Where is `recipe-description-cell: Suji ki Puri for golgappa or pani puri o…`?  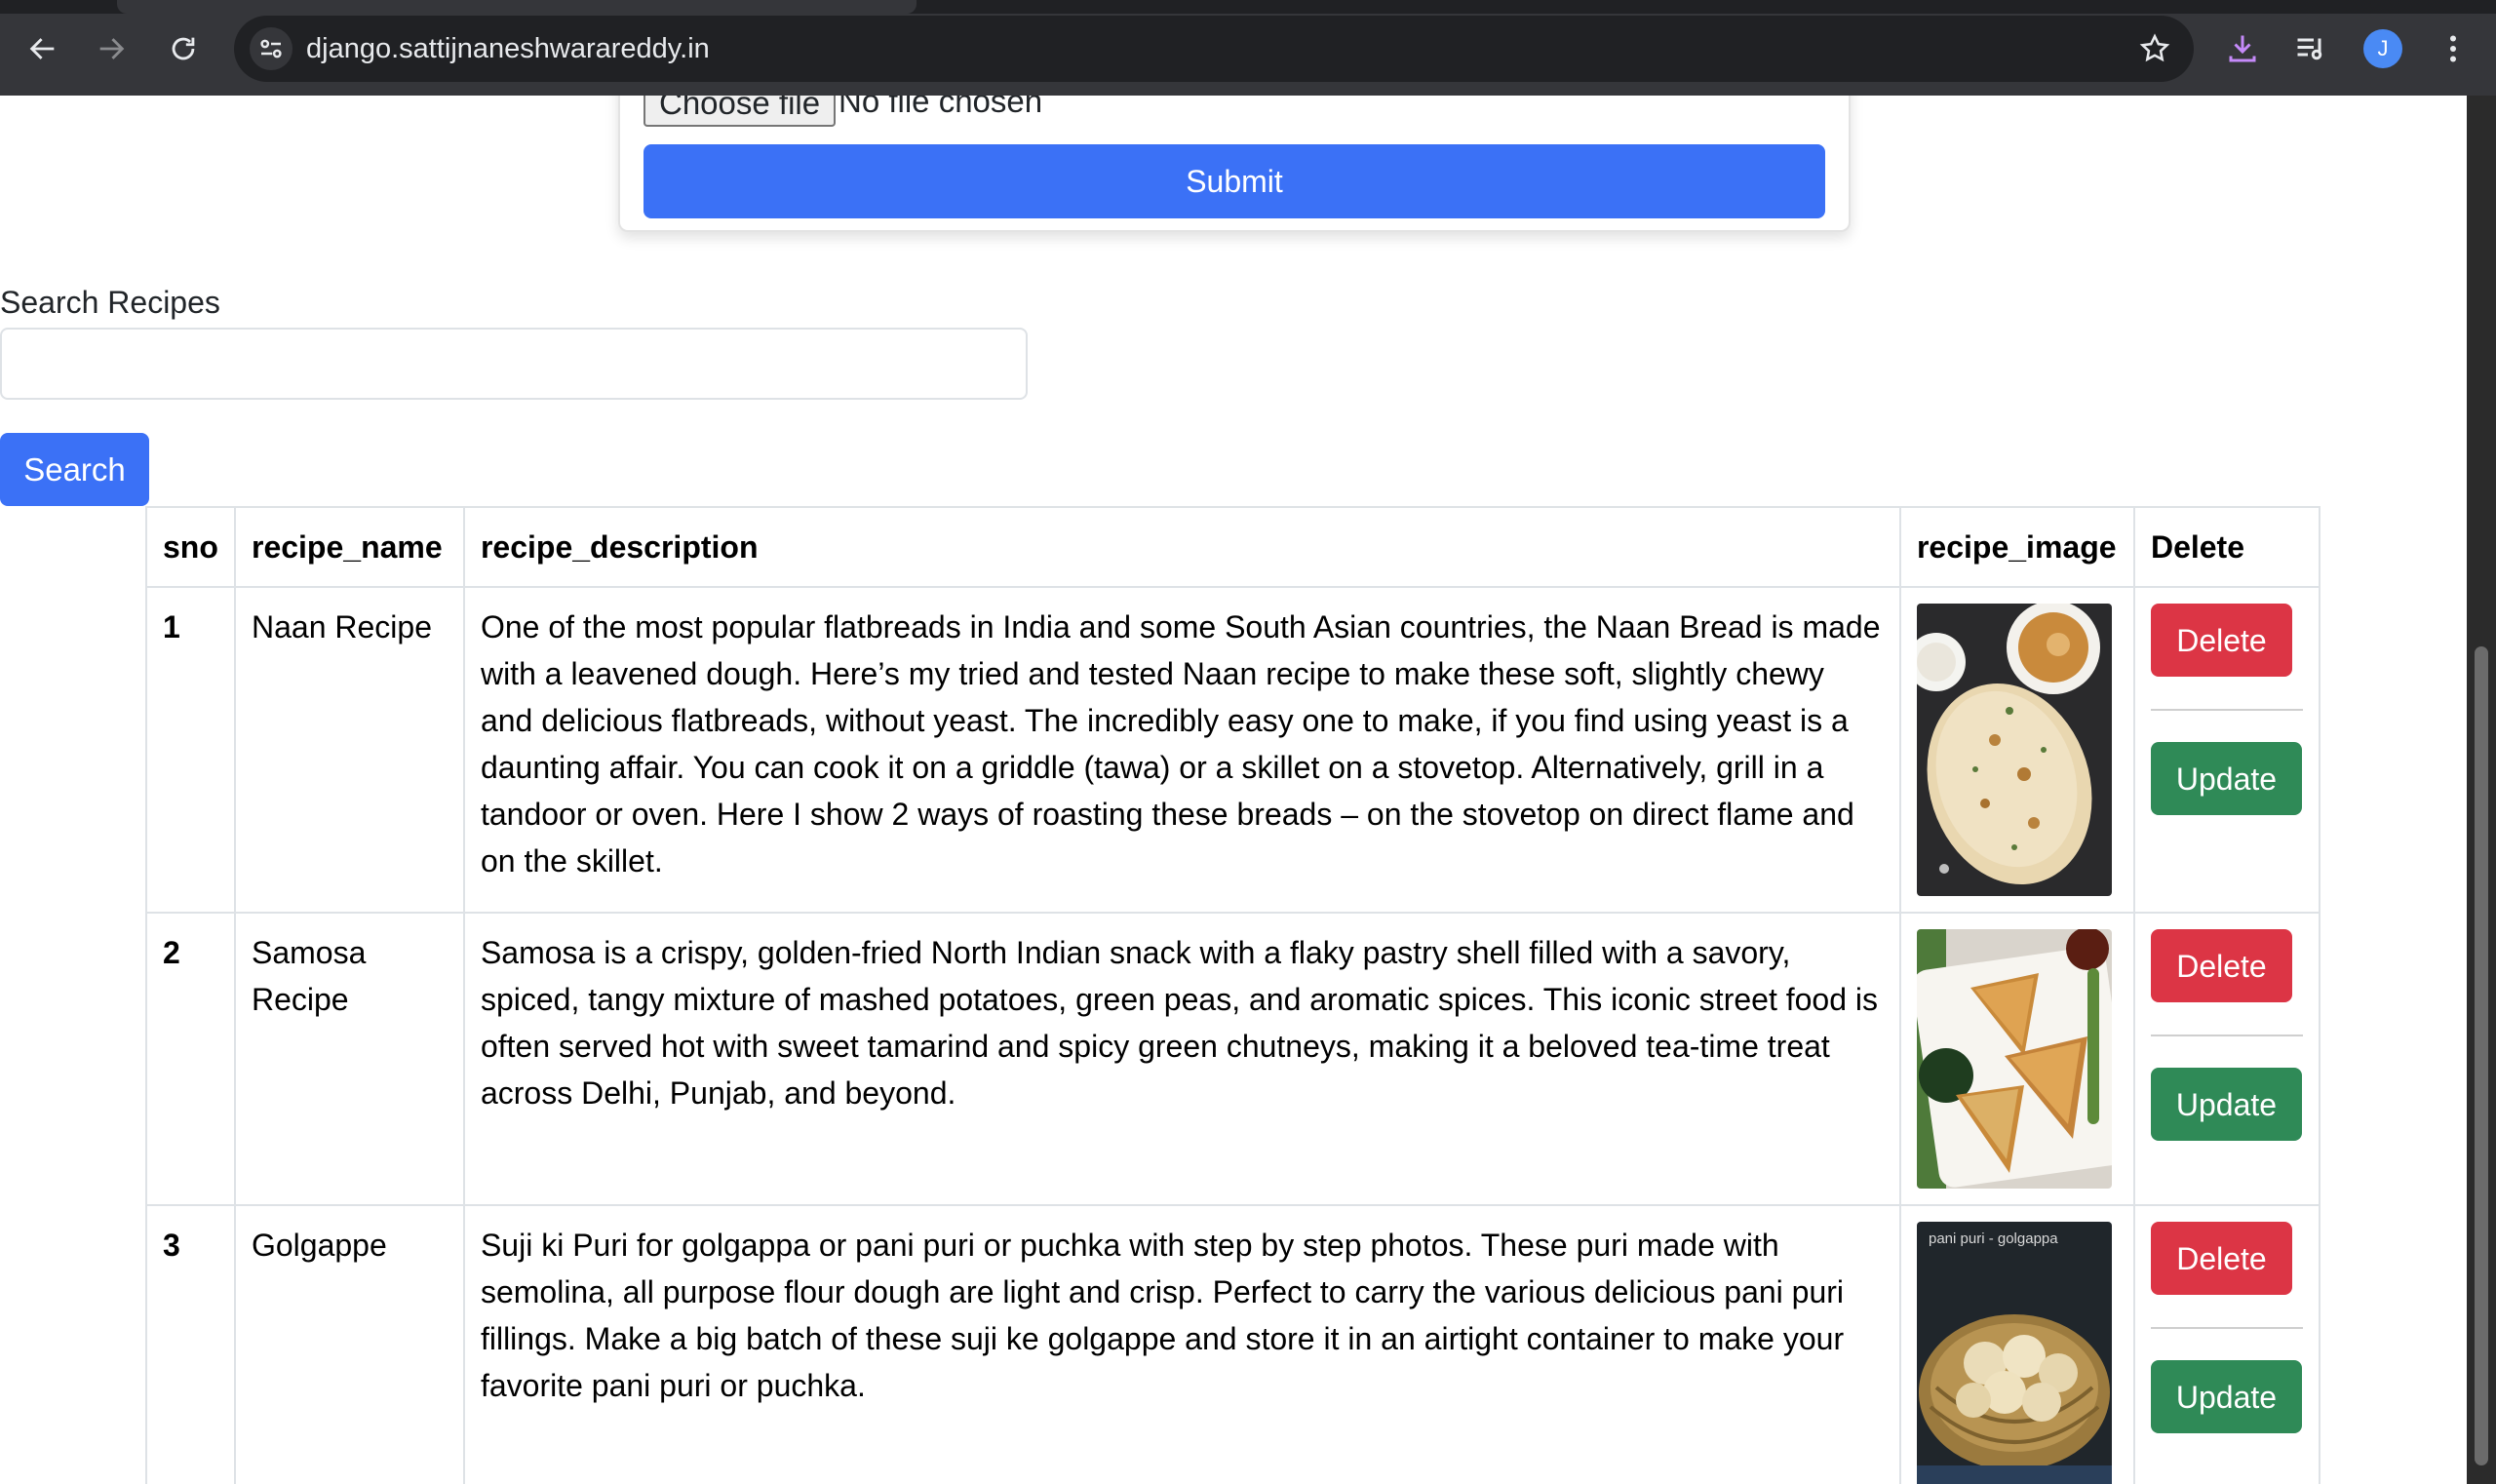
recipe-description-cell: Suji ki Puri for golgappa or pani puri o… is located at coordinates (1181, 1344).